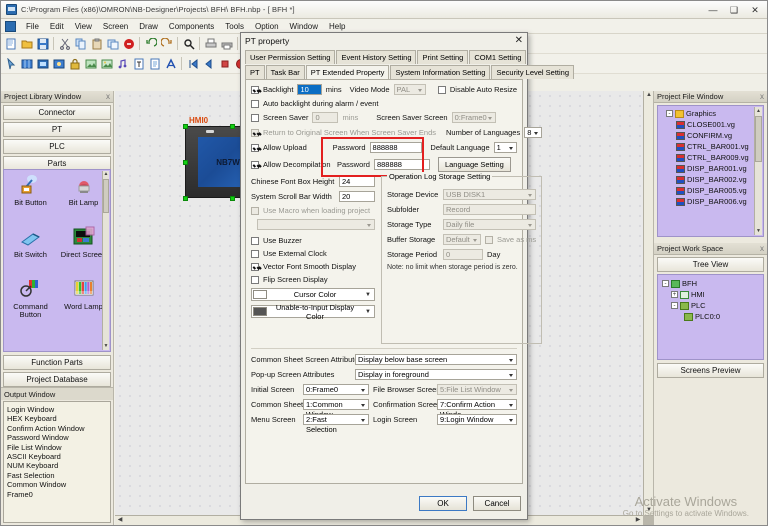  I want to click on dialog-close-icon: ✕, so click(519, 40).